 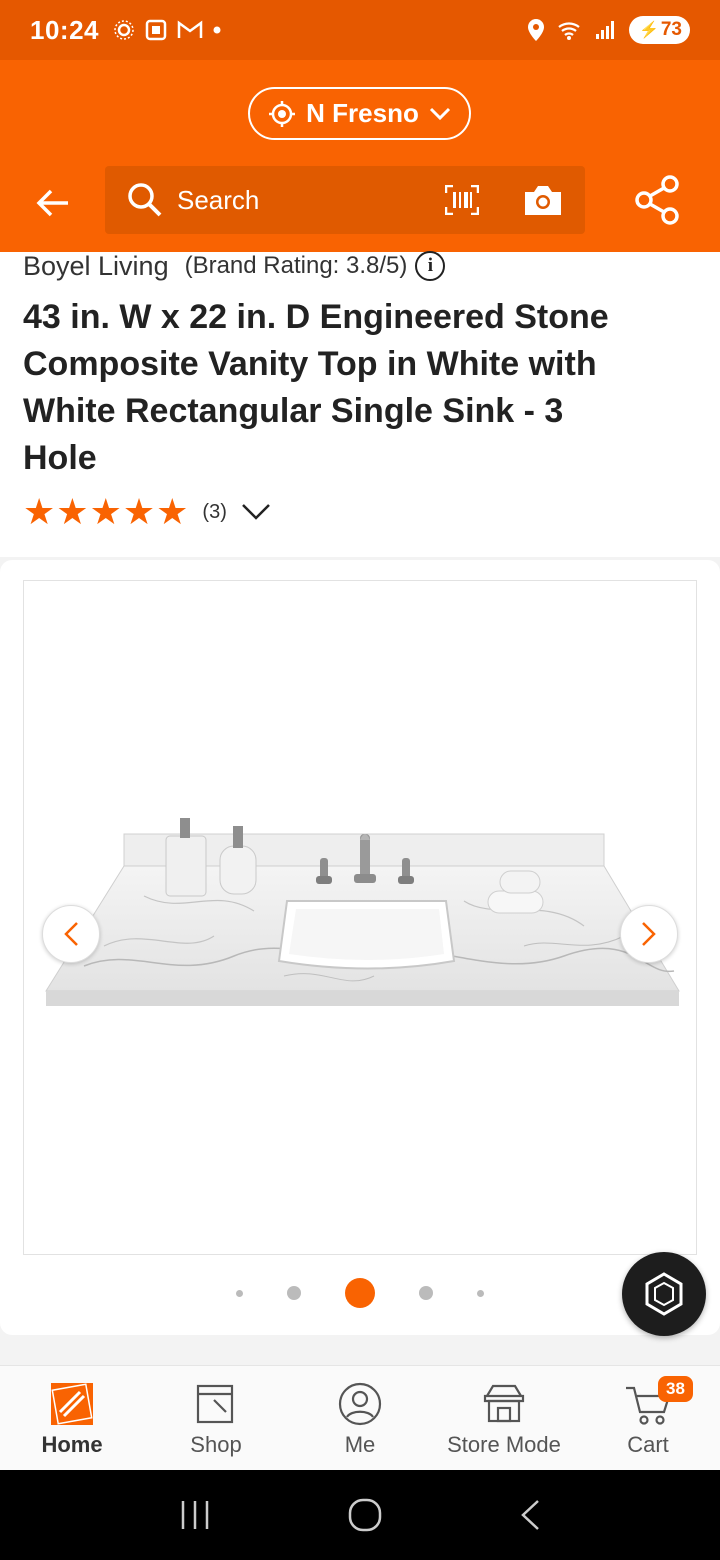 I want to click on locate-icon, so click(x=282, y=113).